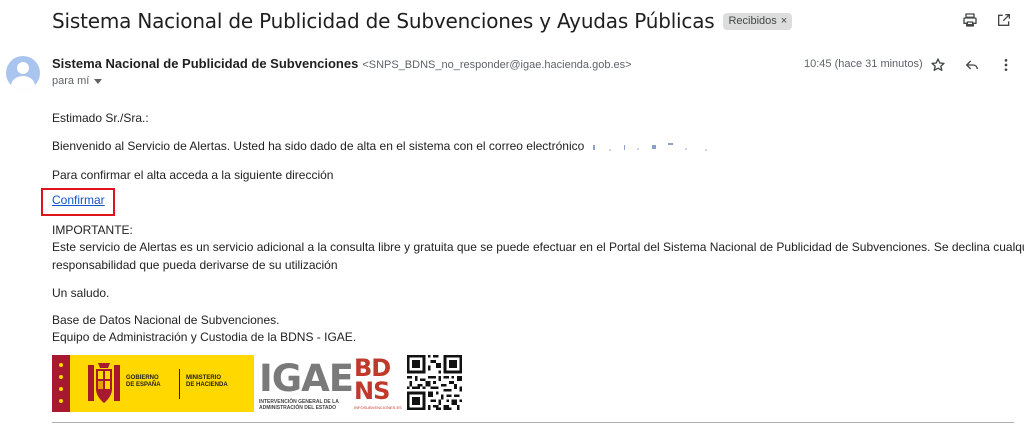  What do you see at coordinates (863, 64) in the screenshot?
I see `email-timestamp: 10:45 (hace 31 minutos)` at bounding box center [863, 64].